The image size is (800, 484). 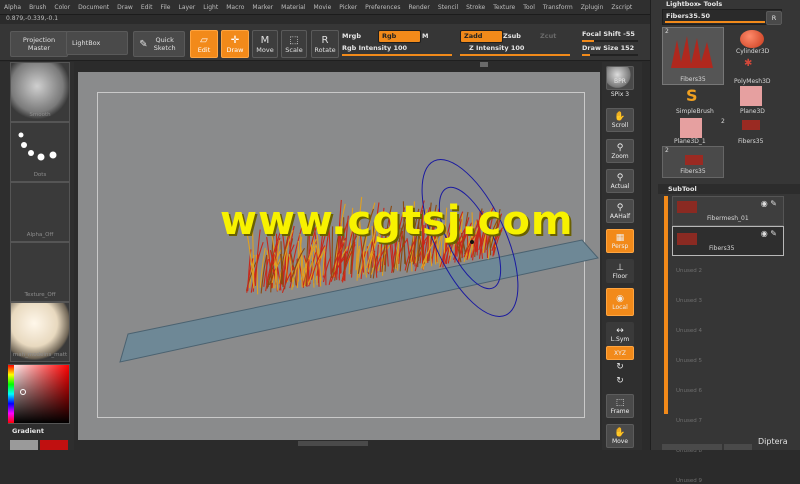 What do you see at coordinates (689, 391) in the screenshot?
I see `unused-subtool-slot: Unused 6` at bounding box center [689, 391].